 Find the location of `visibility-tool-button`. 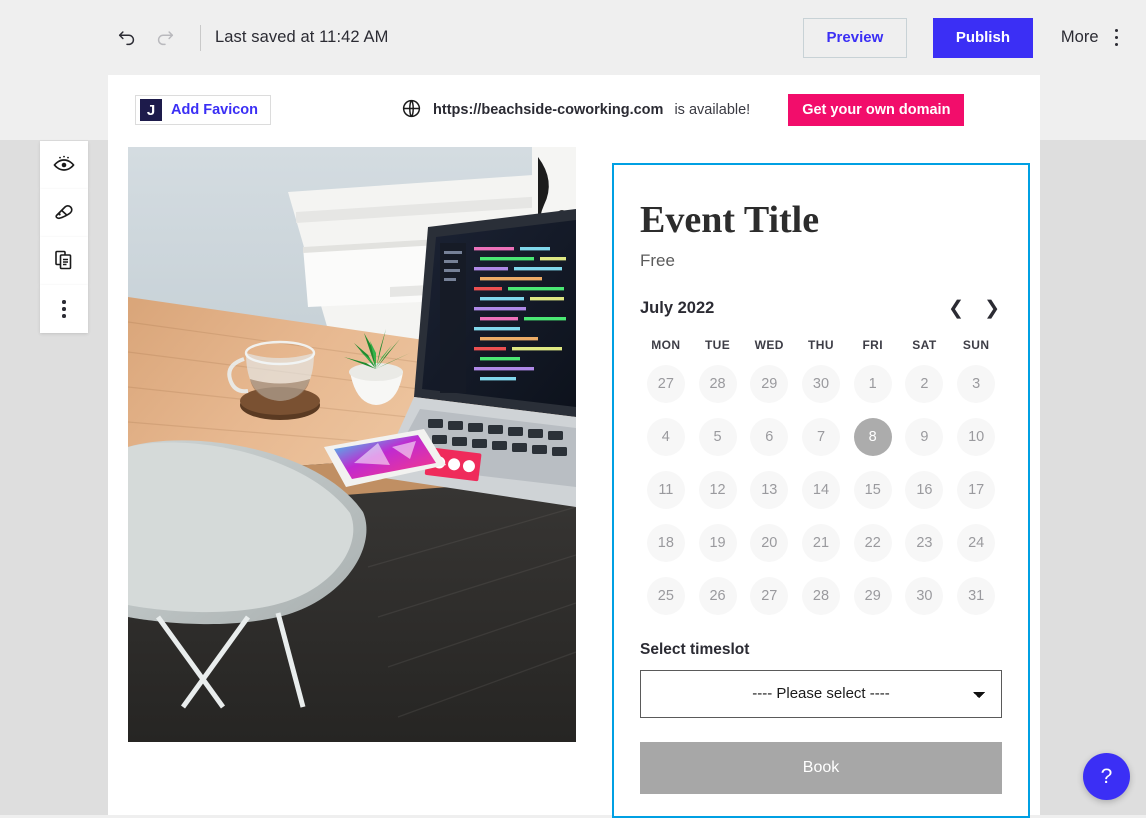

visibility-tool-button is located at coordinates (64, 165).